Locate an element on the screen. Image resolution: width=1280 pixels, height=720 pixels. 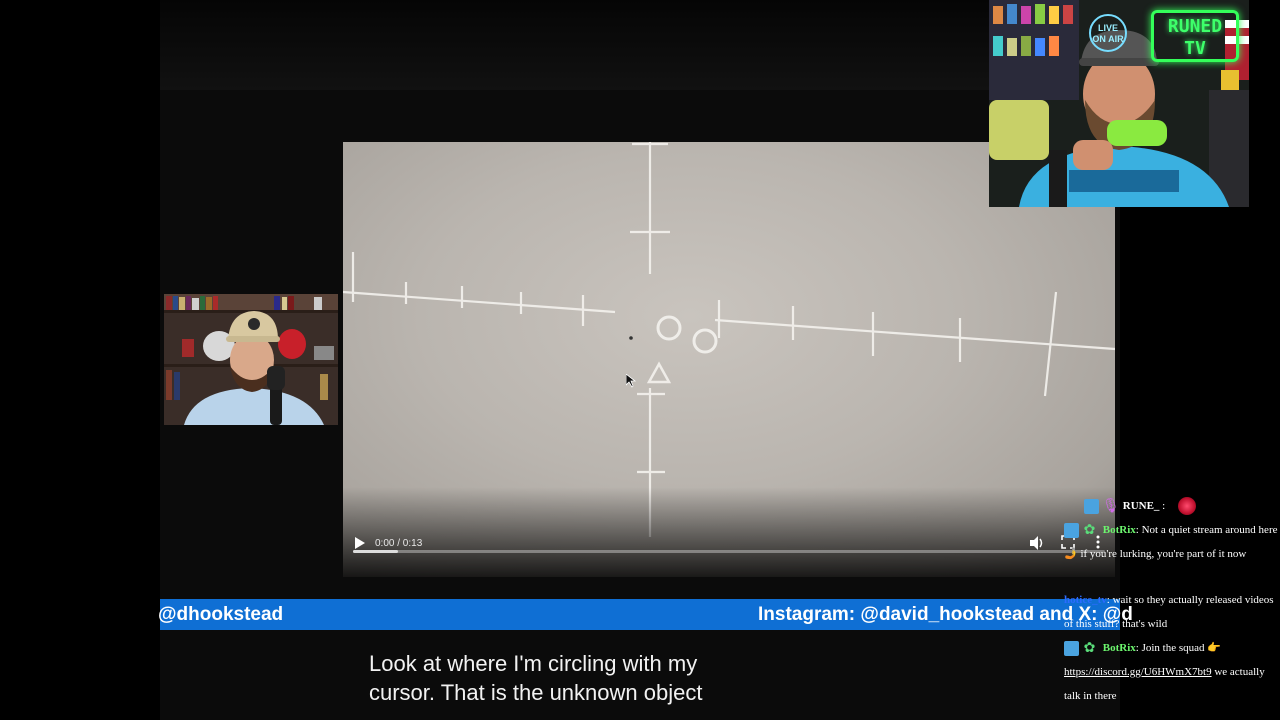
streamer-webcam: LIVE ON AIR RUNED TV is located at coordinates (1119, 103).